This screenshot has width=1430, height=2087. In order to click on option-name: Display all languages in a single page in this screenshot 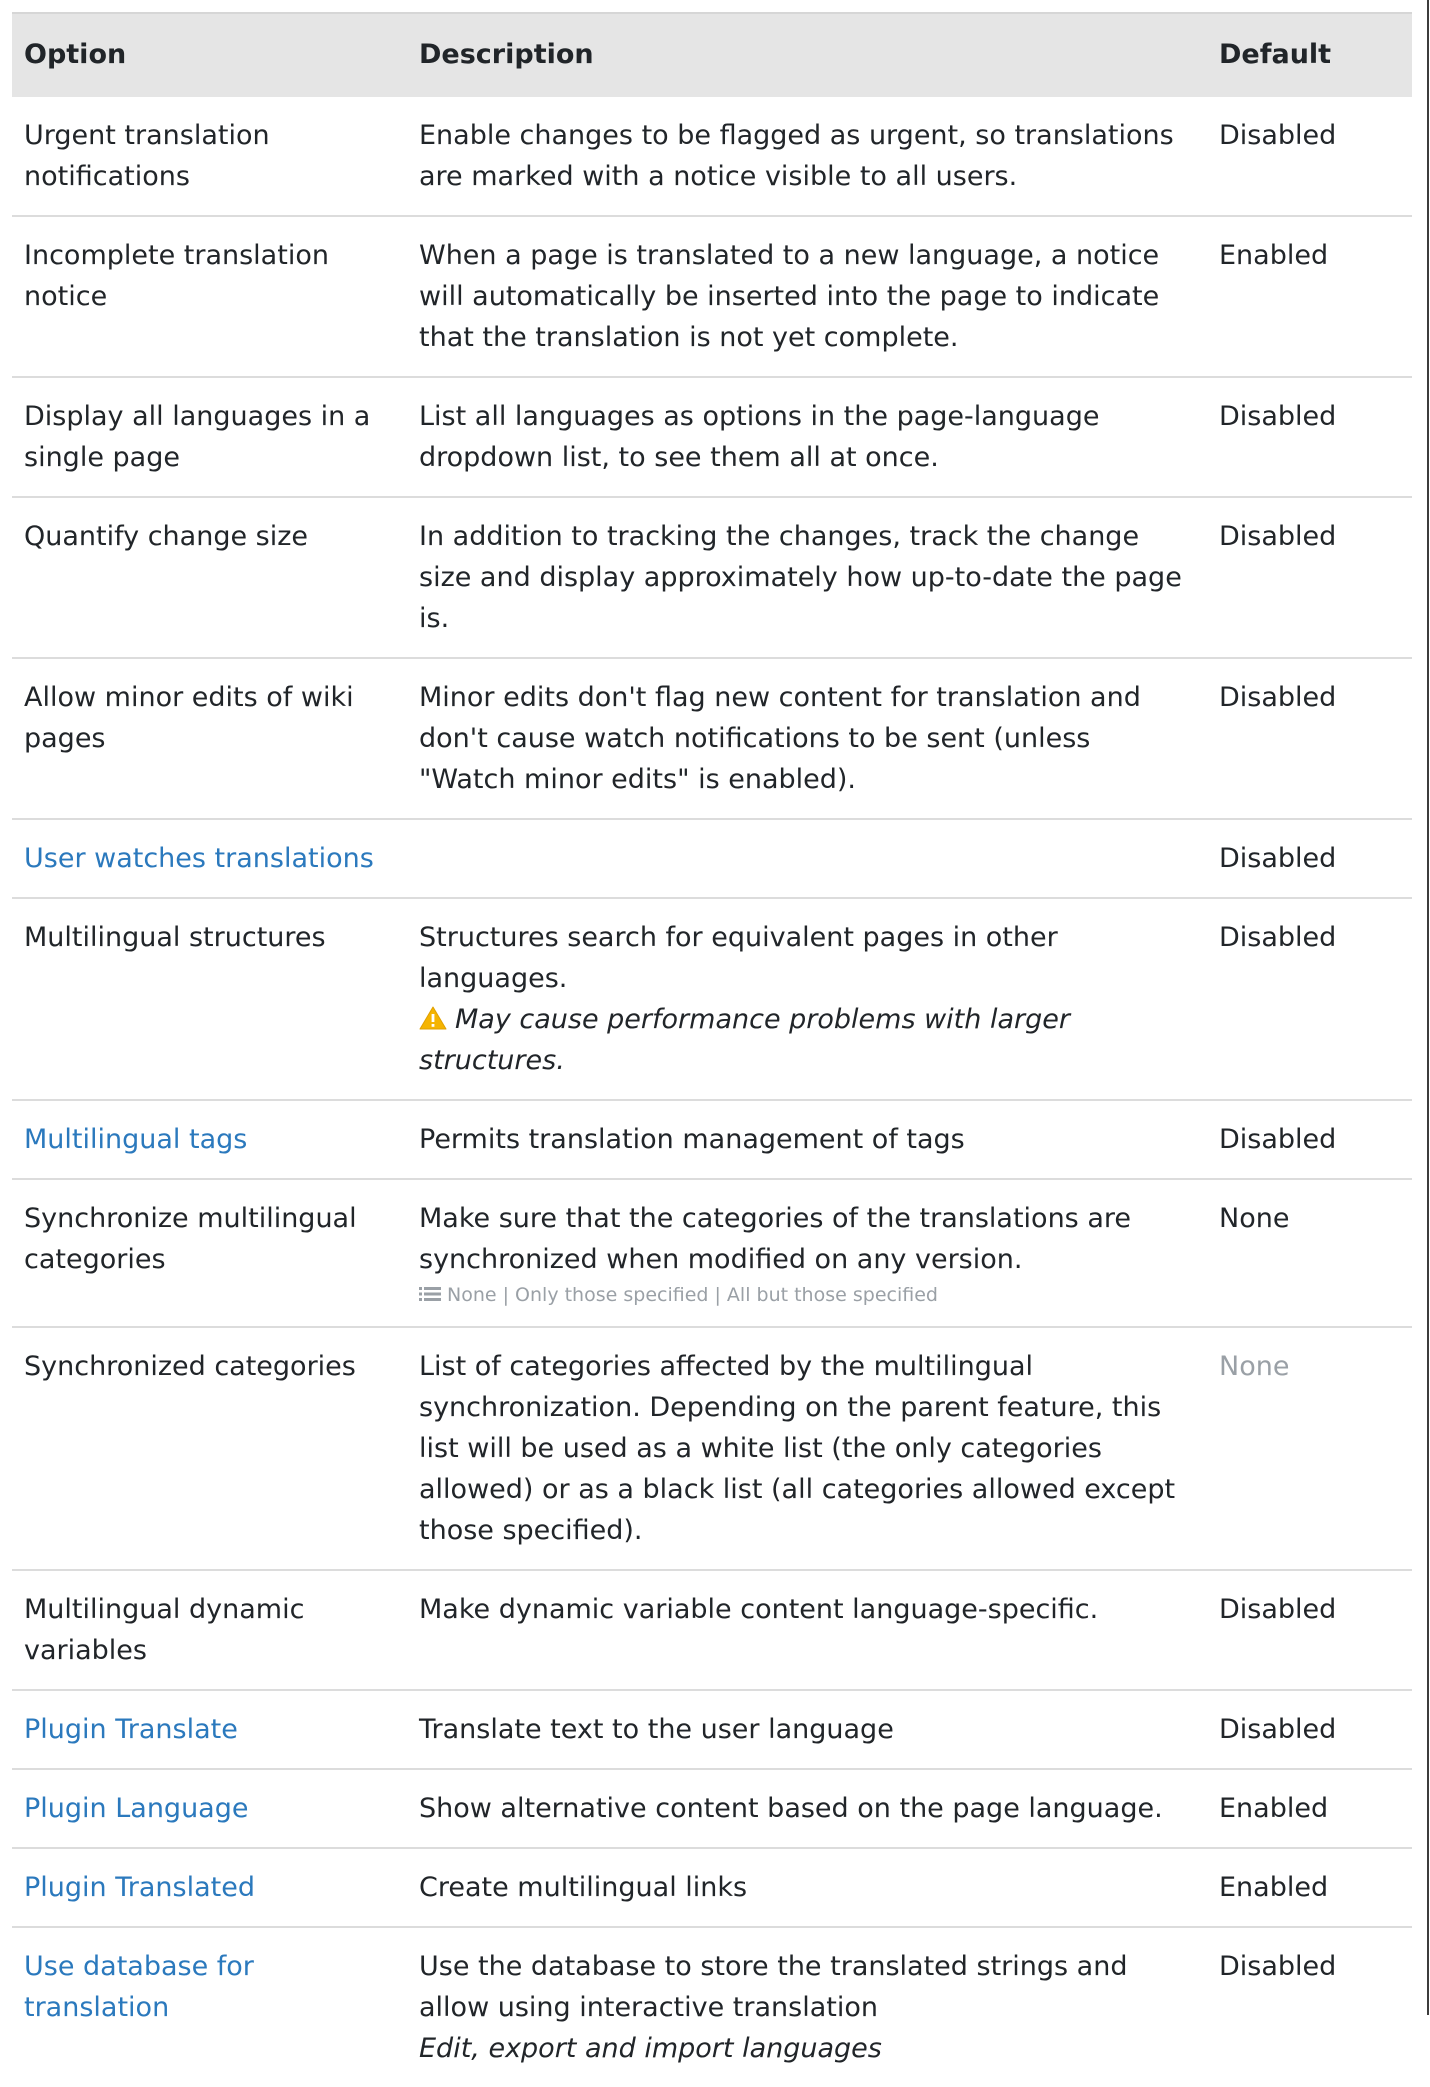, I will do `click(209, 436)`.